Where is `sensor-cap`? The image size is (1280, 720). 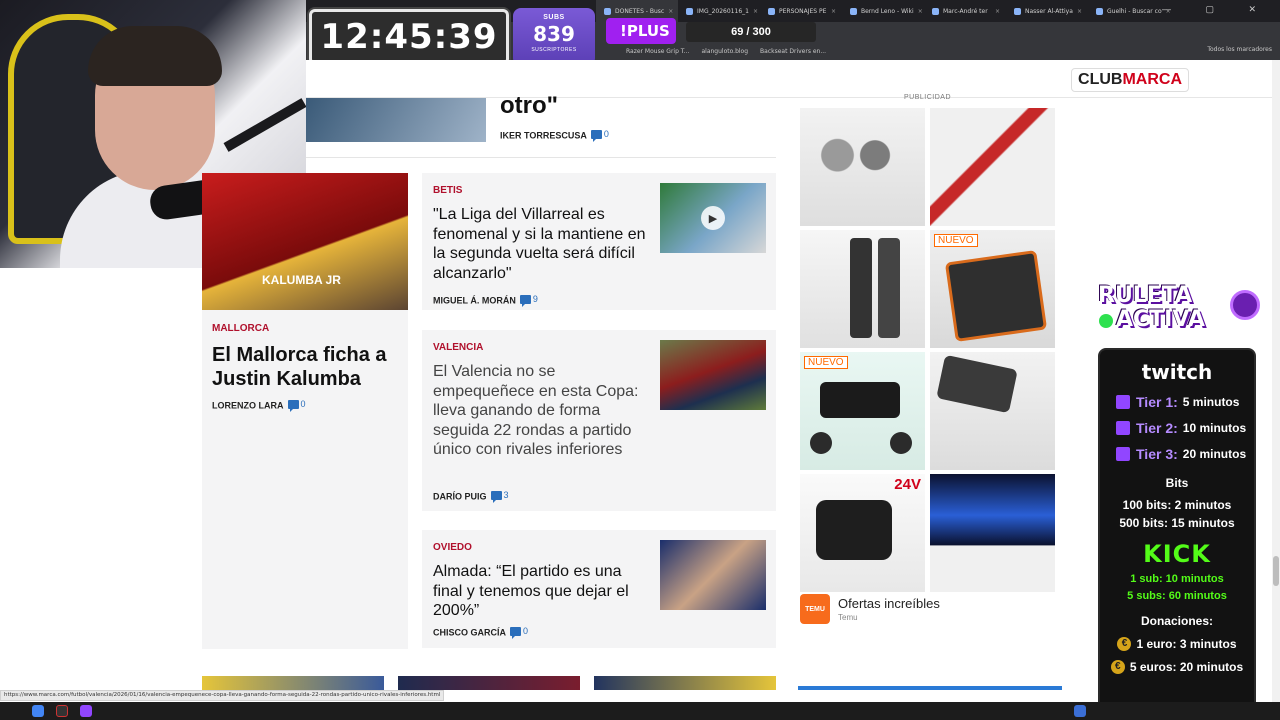 sensor-cap is located at coordinates (901, 443).